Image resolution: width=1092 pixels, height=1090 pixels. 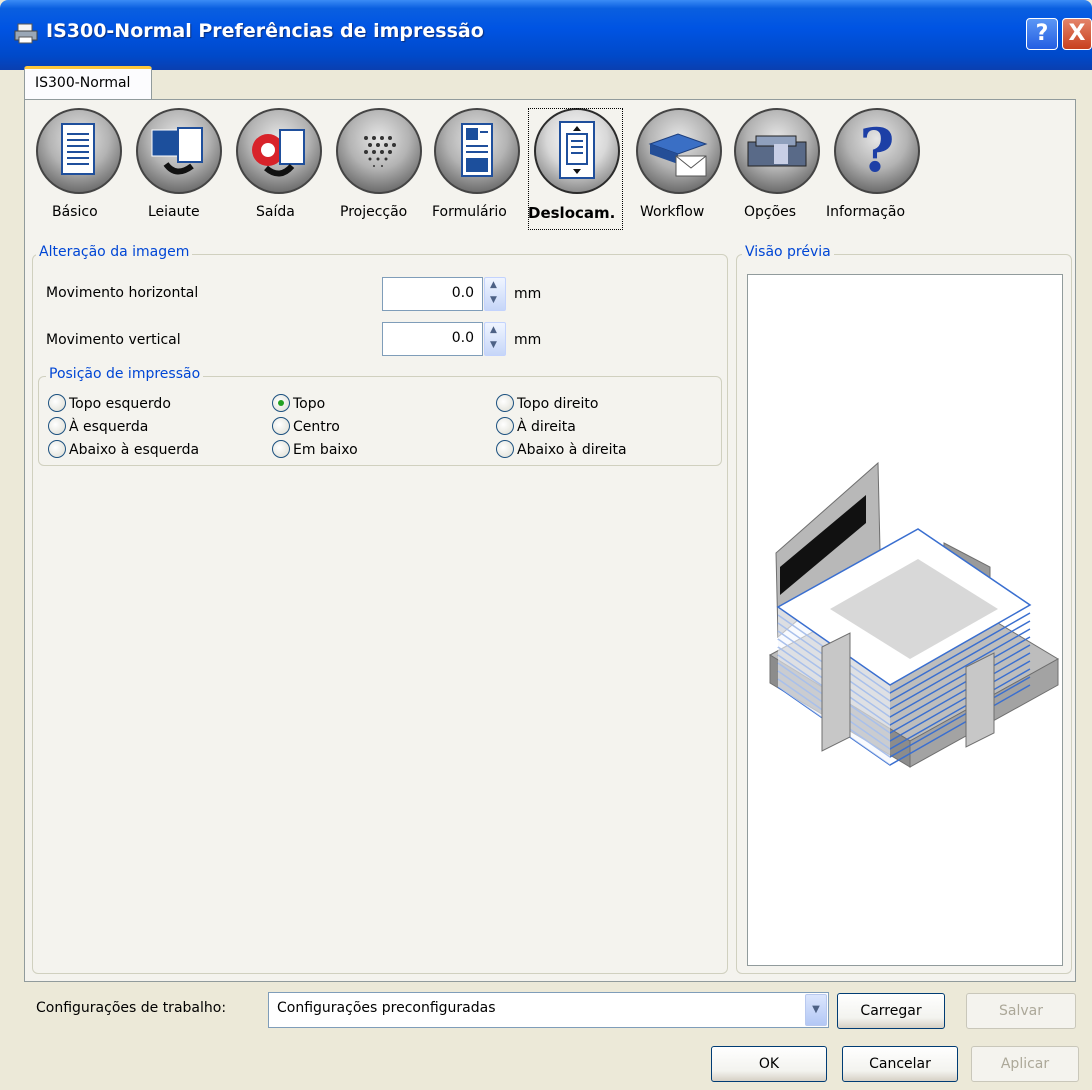 I want to click on radio-label: Em baixo, so click(x=325, y=450).